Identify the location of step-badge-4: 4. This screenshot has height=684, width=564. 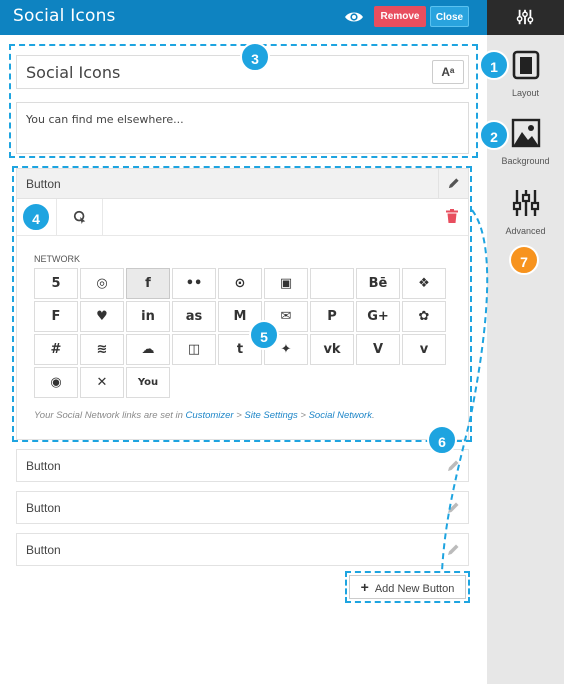
(36, 217).